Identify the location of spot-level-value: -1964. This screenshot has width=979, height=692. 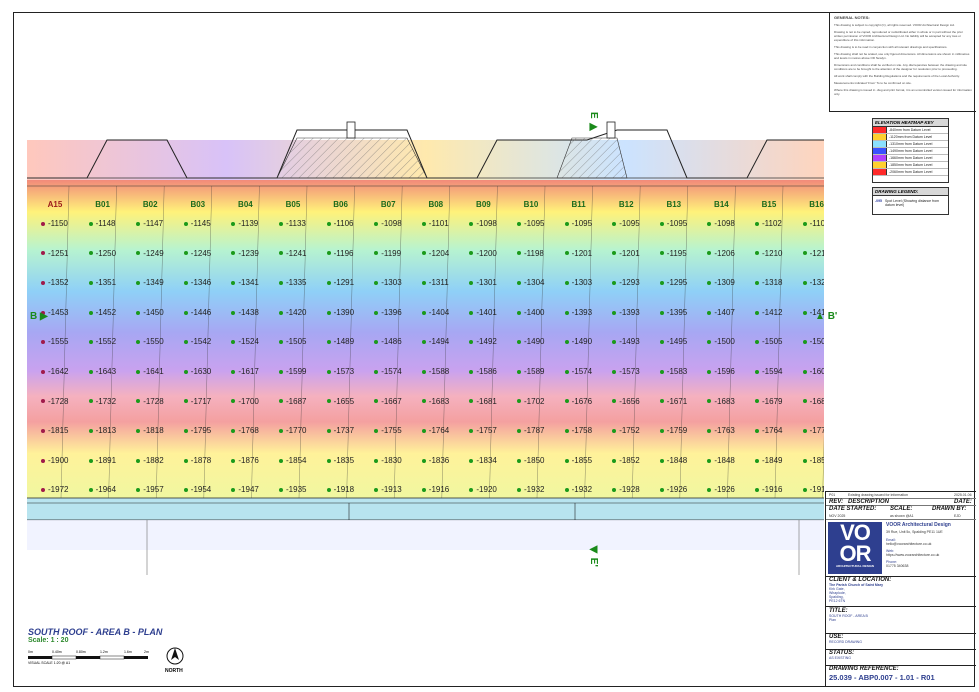
(106, 490).